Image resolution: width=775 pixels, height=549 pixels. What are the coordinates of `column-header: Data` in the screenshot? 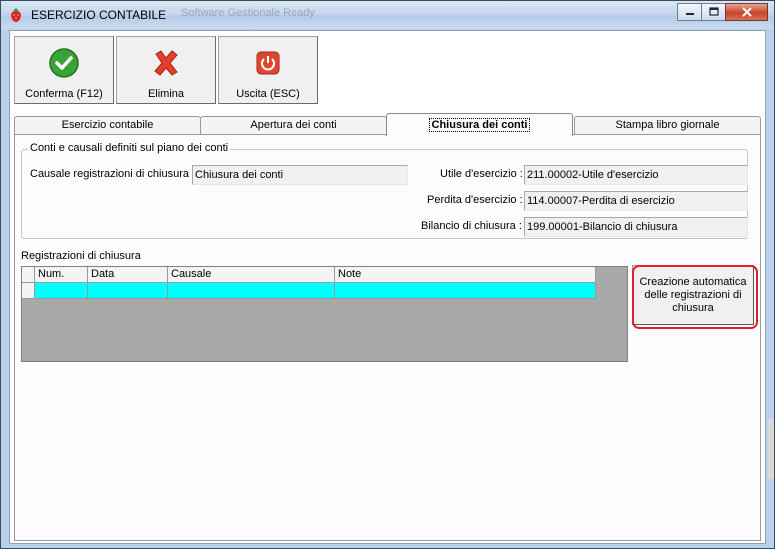 It's located at (128, 275).